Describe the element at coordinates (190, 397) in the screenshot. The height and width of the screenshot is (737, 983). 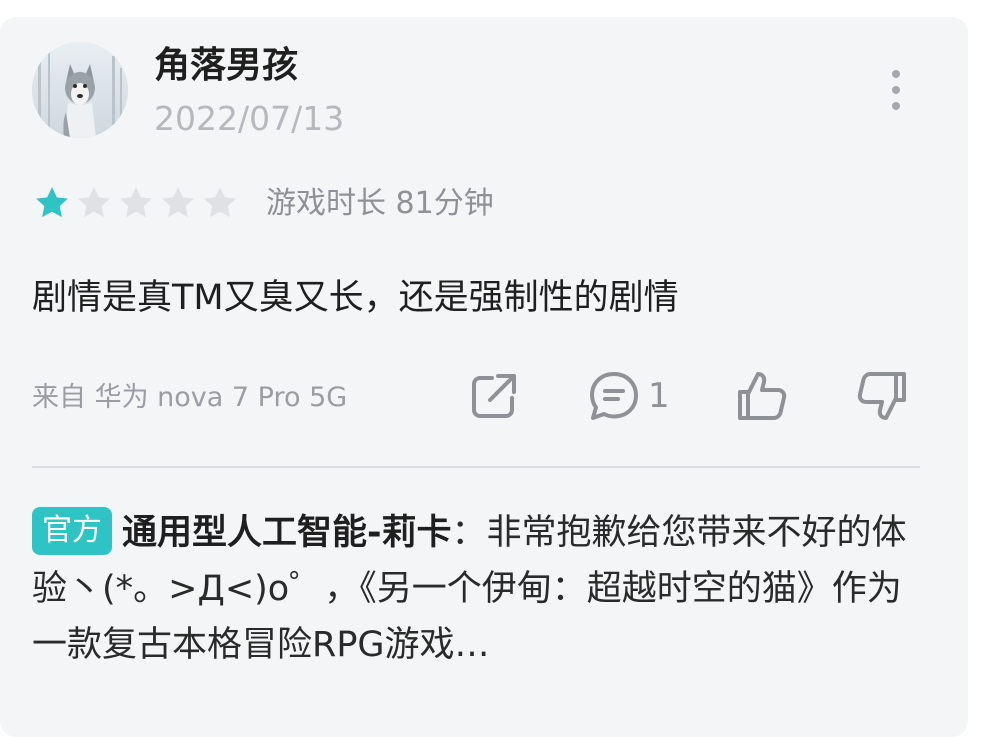
I see `device-info: 来自 华为 nova 7 Pro 5G` at that location.